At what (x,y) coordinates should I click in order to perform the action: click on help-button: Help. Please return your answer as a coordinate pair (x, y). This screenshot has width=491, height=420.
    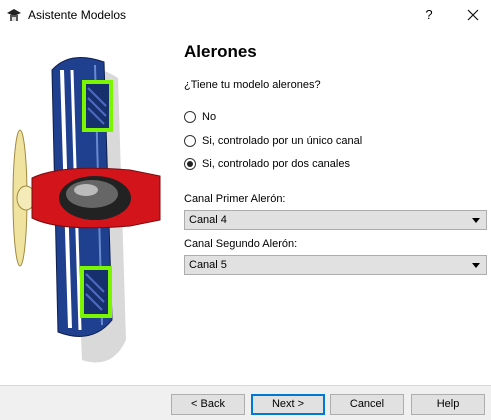
    Looking at the image, I should click on (448, 404).